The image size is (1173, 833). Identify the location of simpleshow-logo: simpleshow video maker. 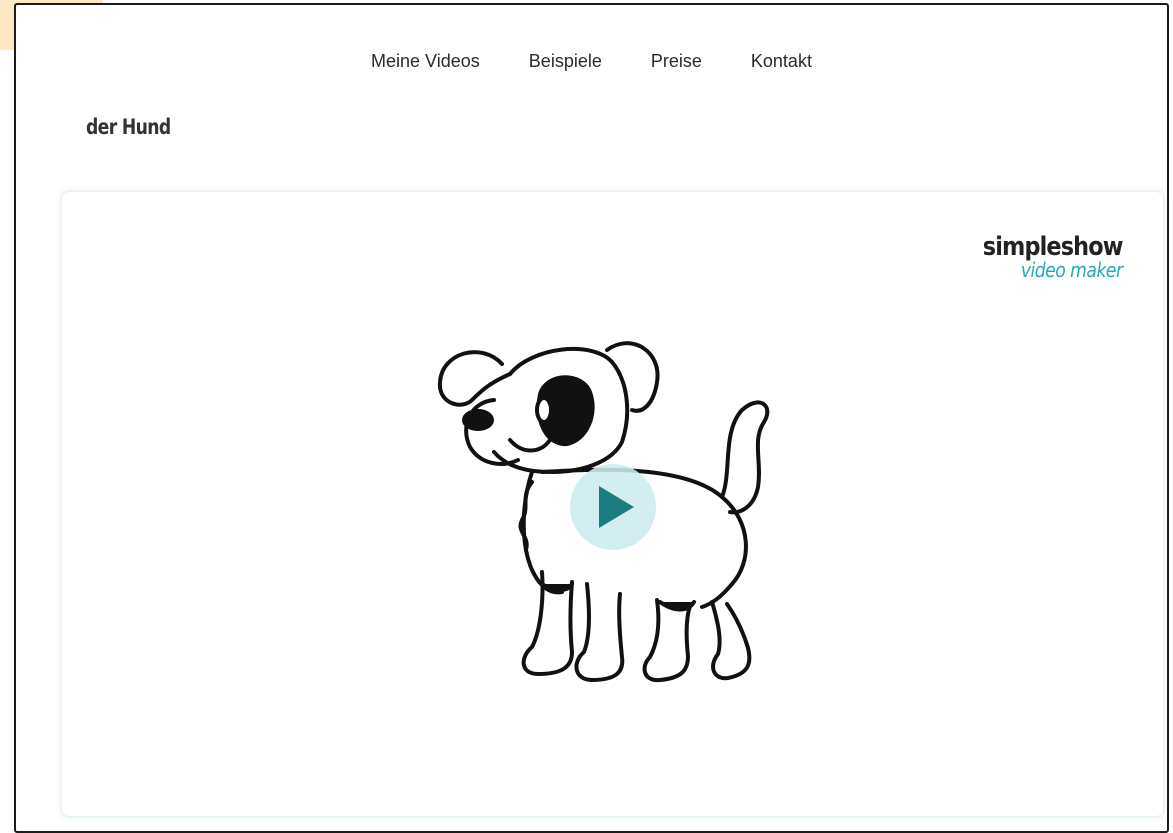
(1042, 257).